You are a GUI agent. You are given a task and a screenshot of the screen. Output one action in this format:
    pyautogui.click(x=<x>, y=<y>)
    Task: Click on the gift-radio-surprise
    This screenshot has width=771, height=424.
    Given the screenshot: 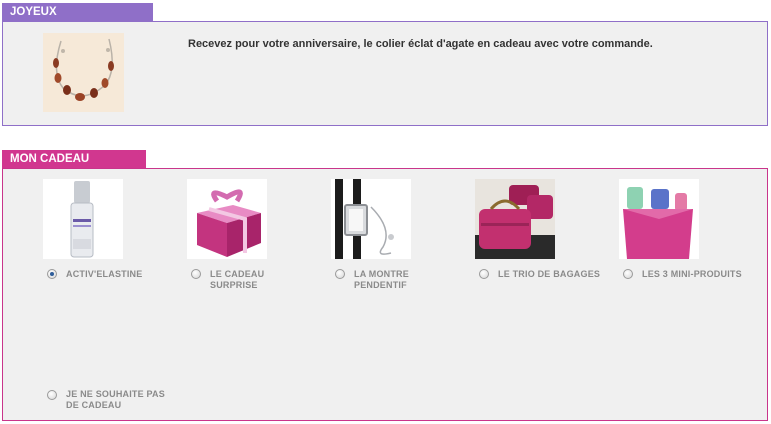 What is the action you would take?
    pyautogui.click(x=196, y=274)
    